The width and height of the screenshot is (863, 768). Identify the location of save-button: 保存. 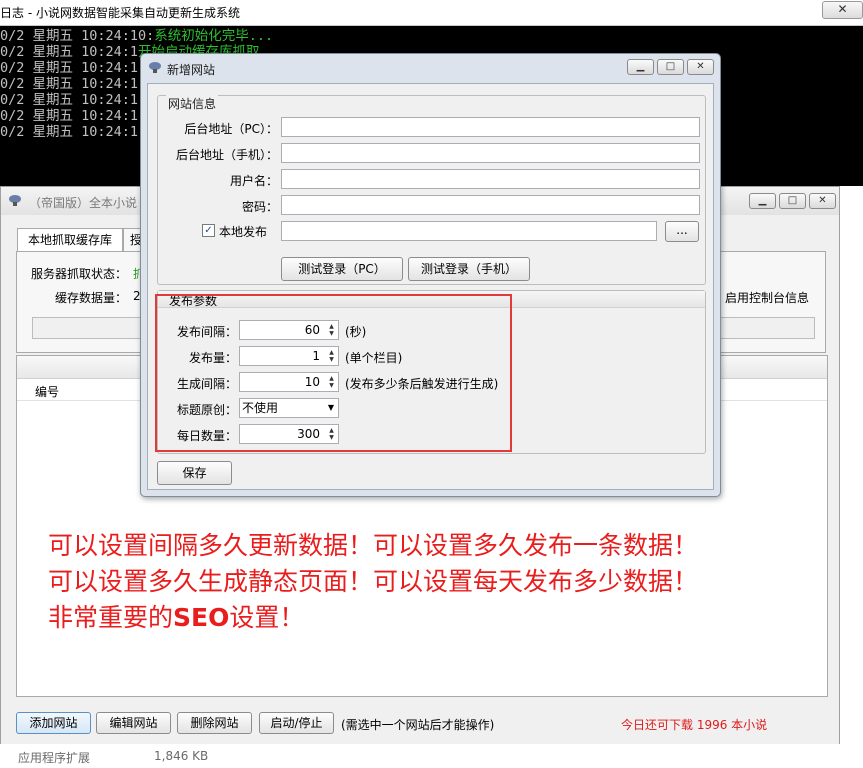
(194, 473).